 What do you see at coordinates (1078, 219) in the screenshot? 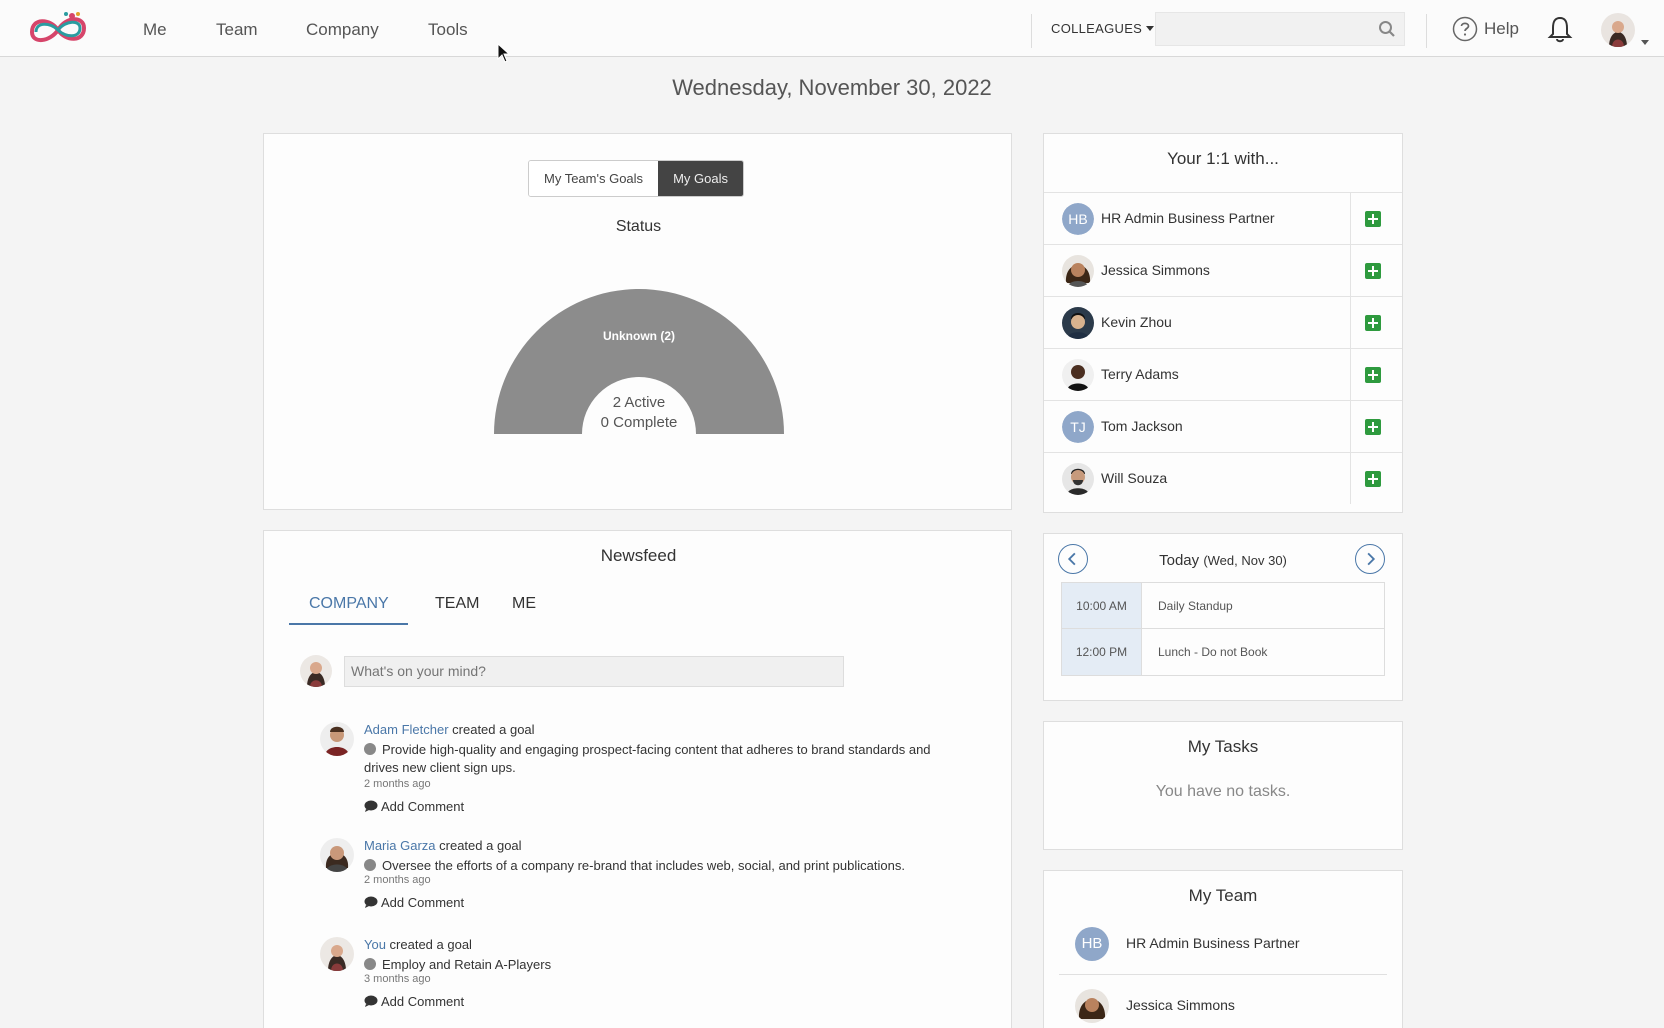
I see `avatar: HB` at bounding box center [1078, 219].